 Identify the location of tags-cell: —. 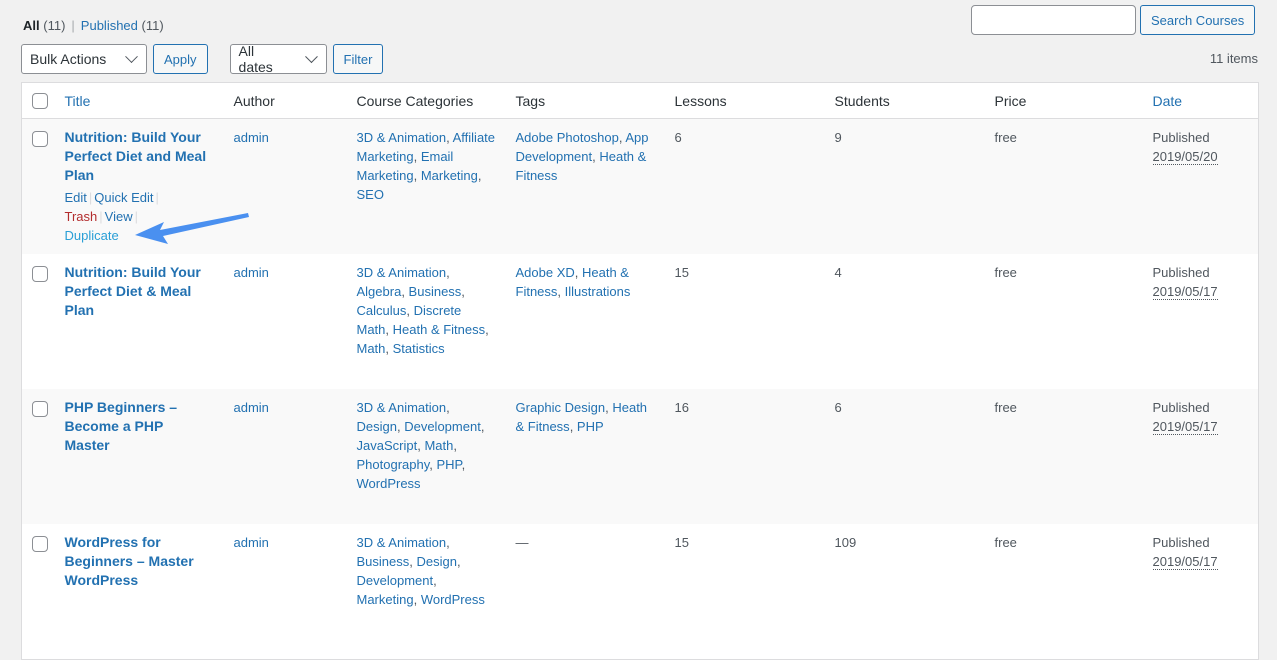
(585, 591).